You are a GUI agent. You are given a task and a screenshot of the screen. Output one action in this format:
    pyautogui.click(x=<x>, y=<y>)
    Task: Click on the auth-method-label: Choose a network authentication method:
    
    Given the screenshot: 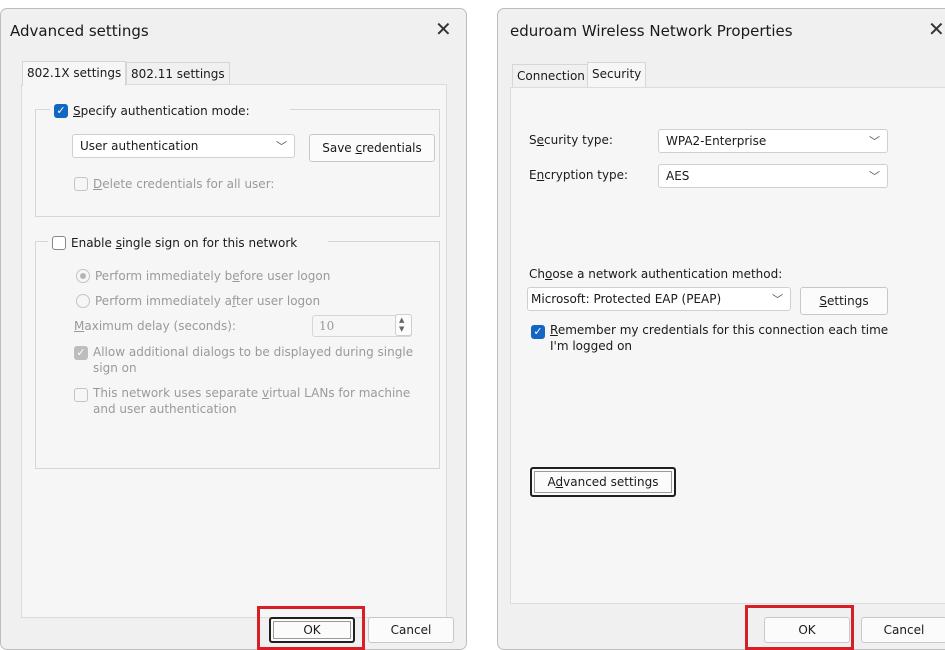 What is the action you would take?
    pyautogui.click(x=656, y=274)
    